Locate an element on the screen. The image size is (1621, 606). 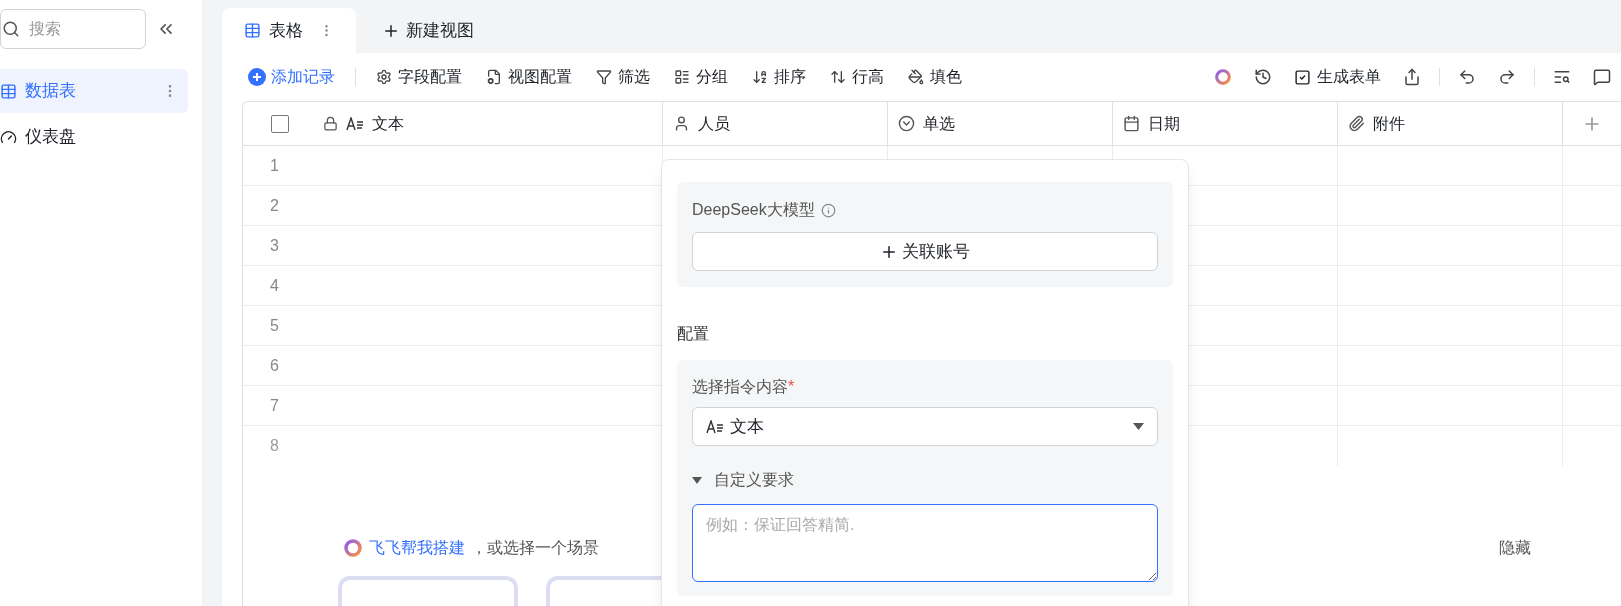
sidebar-item: 仪表盘 is located at coordinates (94, 137).